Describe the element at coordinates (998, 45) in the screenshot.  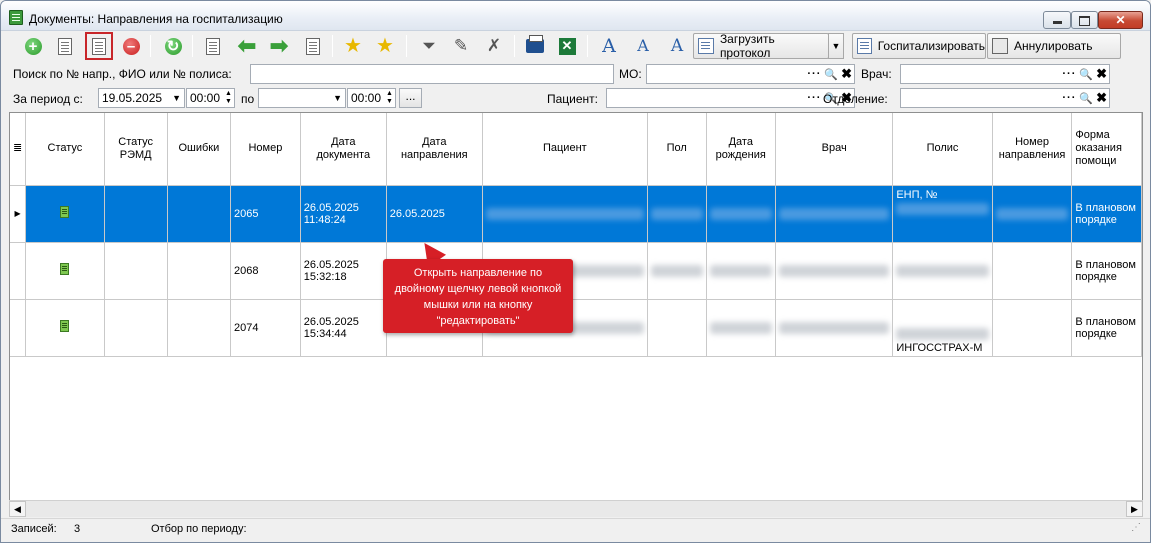
I see `cancel-documents-icon` at that location.